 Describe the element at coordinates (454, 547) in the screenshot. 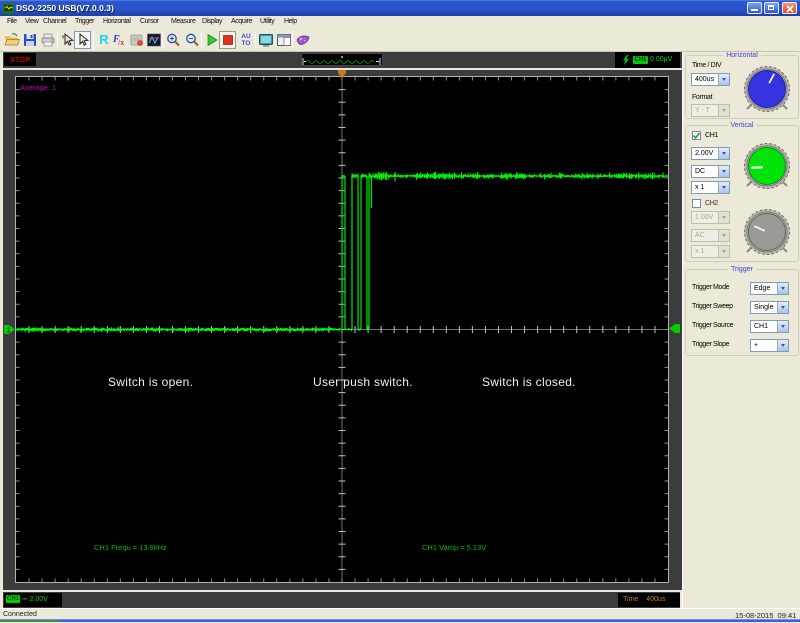

I see `svg-text: CH1 Vamp = 5.13V` at that location.